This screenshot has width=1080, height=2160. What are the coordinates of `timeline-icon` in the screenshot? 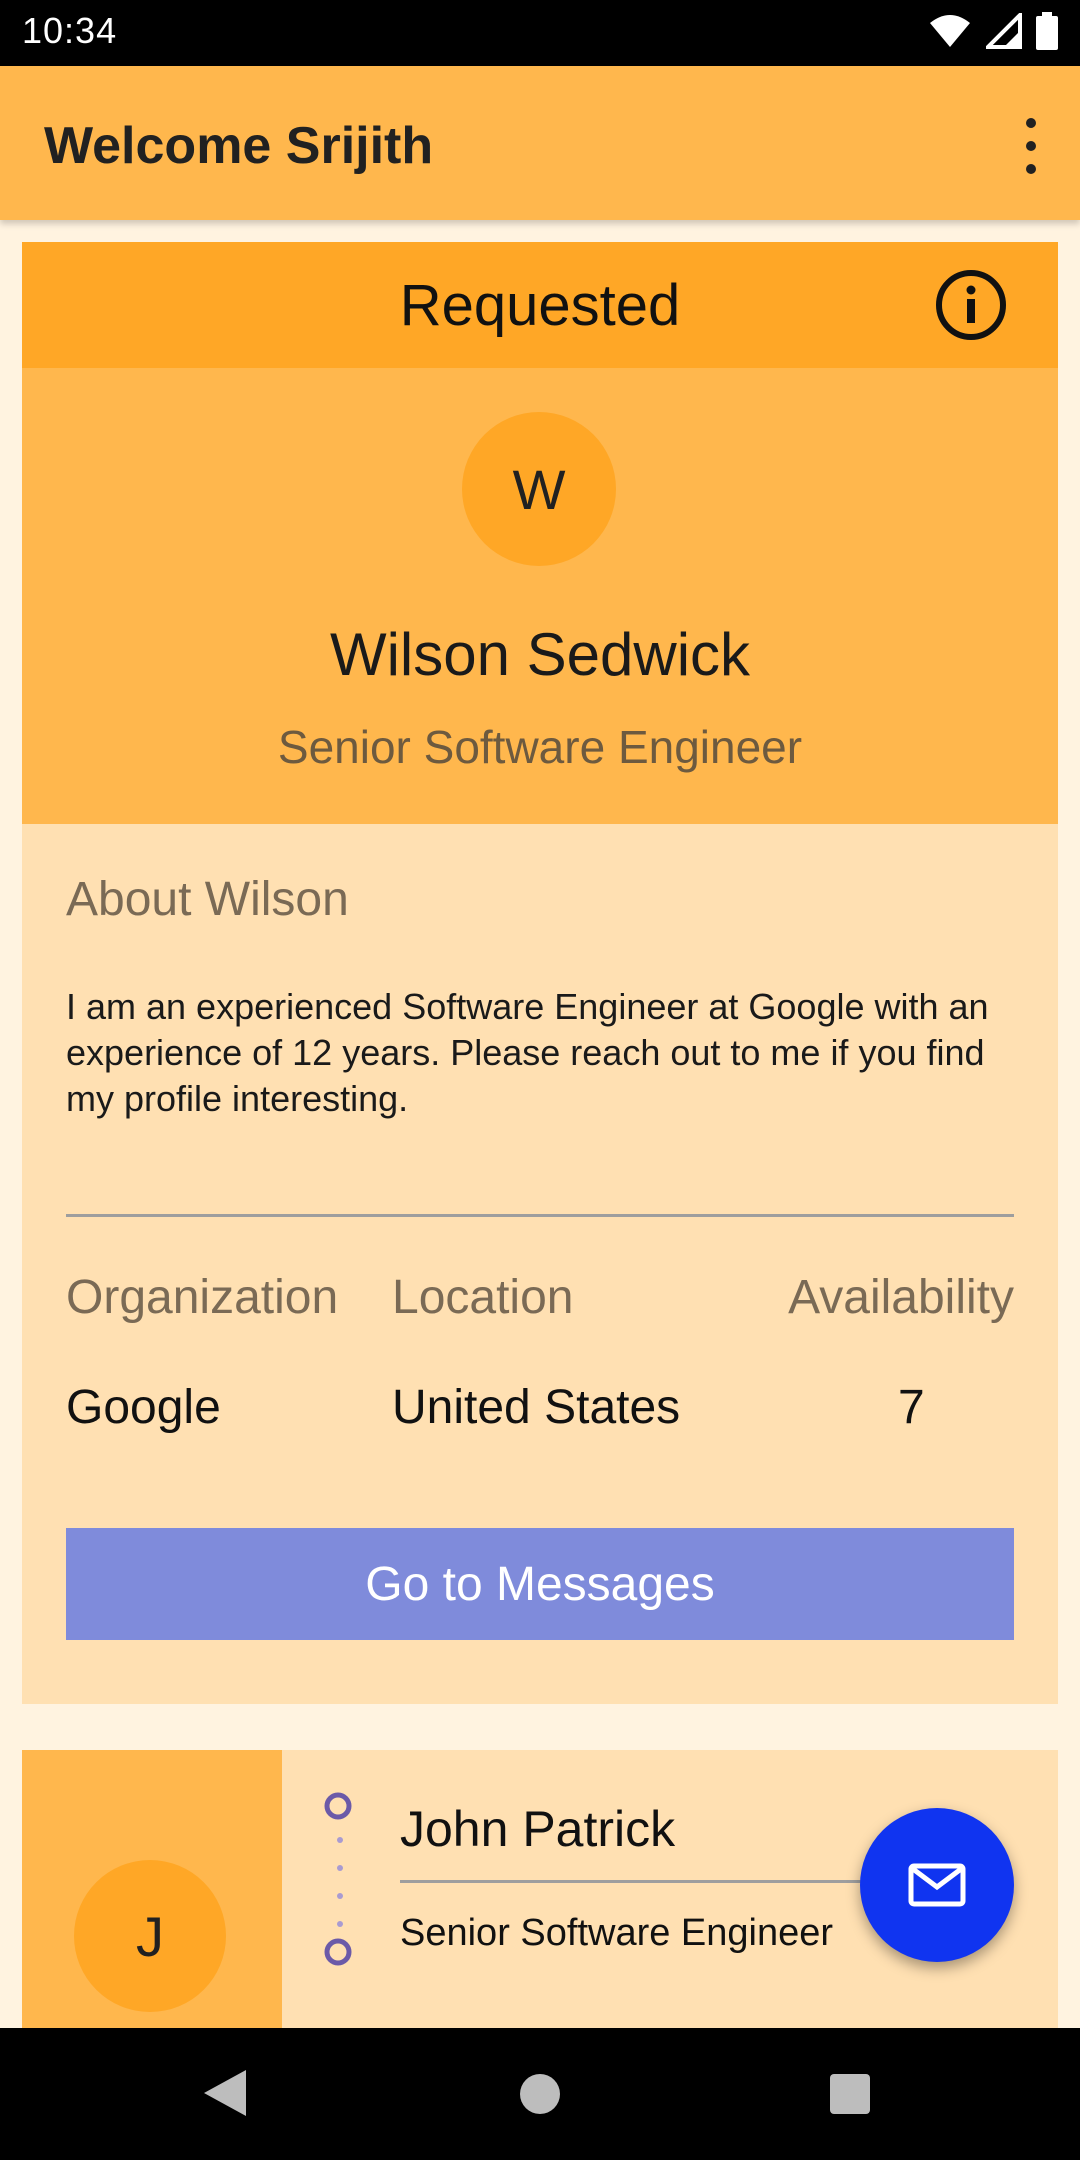 It's located at (338, 1879).